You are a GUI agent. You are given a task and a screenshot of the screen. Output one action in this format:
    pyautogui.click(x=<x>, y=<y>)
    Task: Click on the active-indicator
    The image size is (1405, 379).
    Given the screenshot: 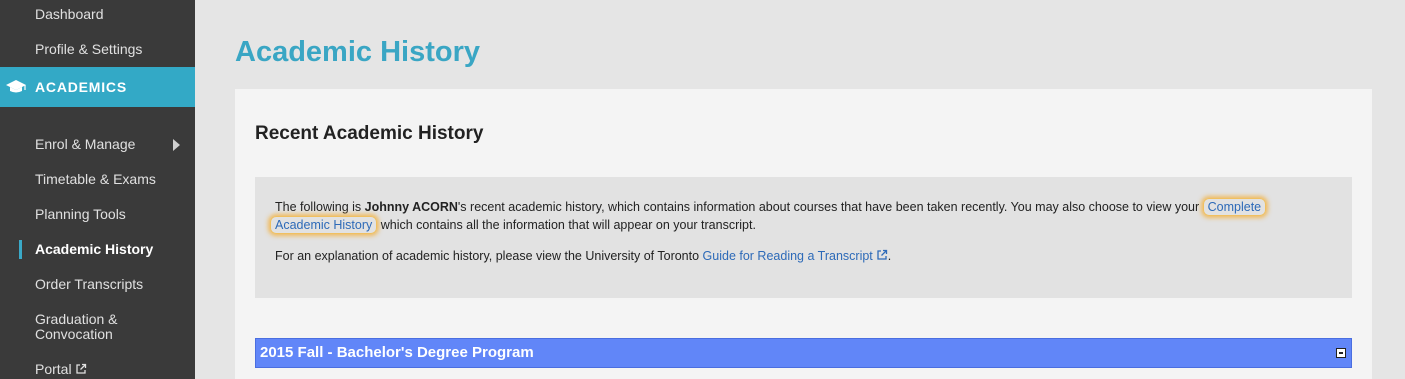 What is the action you would take?
    pyautogui.click(x=20, y=249)
    